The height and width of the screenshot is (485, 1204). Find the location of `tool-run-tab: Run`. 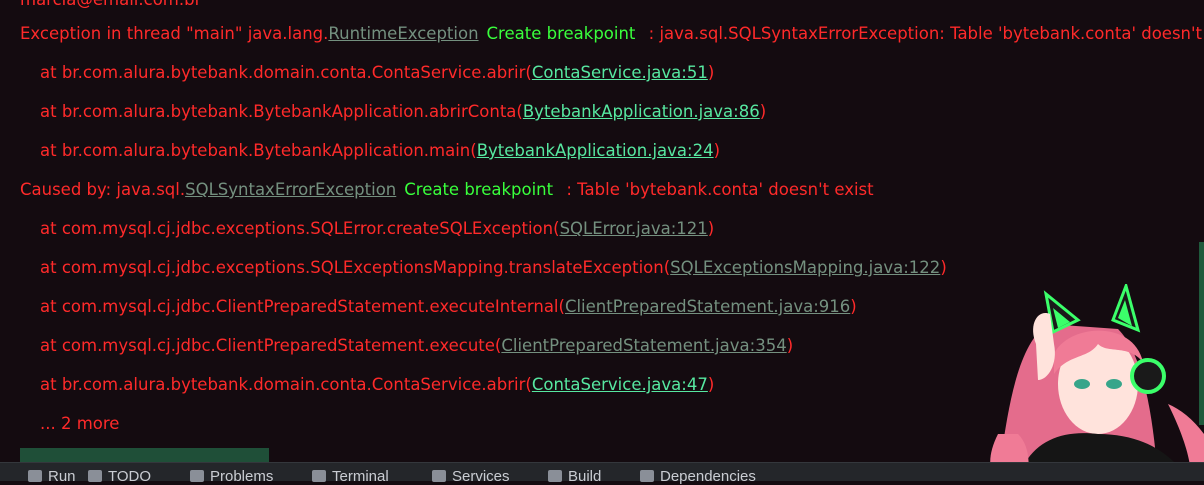

tool-run-tab: Run is located at coordinates (52, 476).